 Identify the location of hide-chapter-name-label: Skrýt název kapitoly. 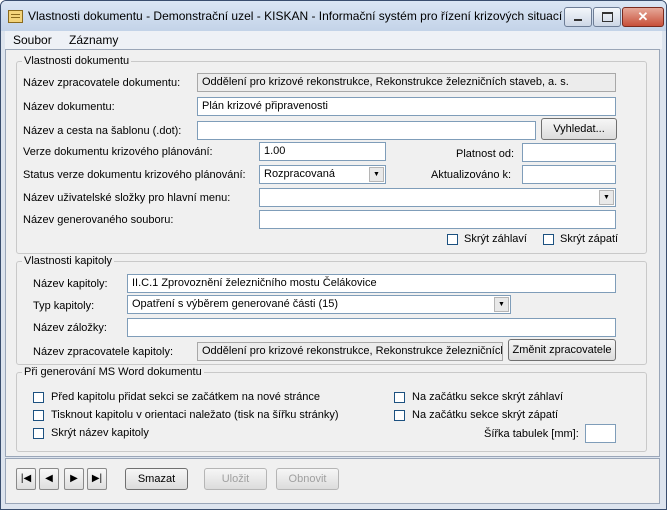
(100, 433).